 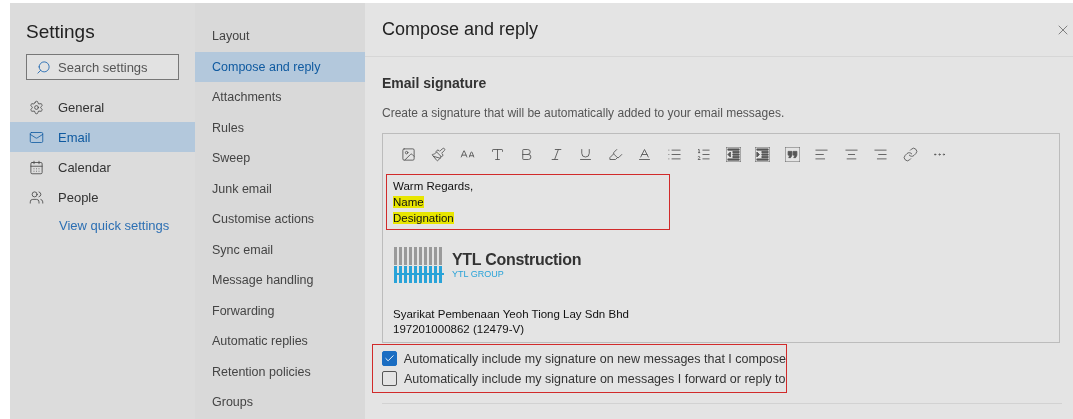 What do you see at coordinates (880, 154) in the screenshot?
I see `align-right-icon` at bounding box center [880, 154].